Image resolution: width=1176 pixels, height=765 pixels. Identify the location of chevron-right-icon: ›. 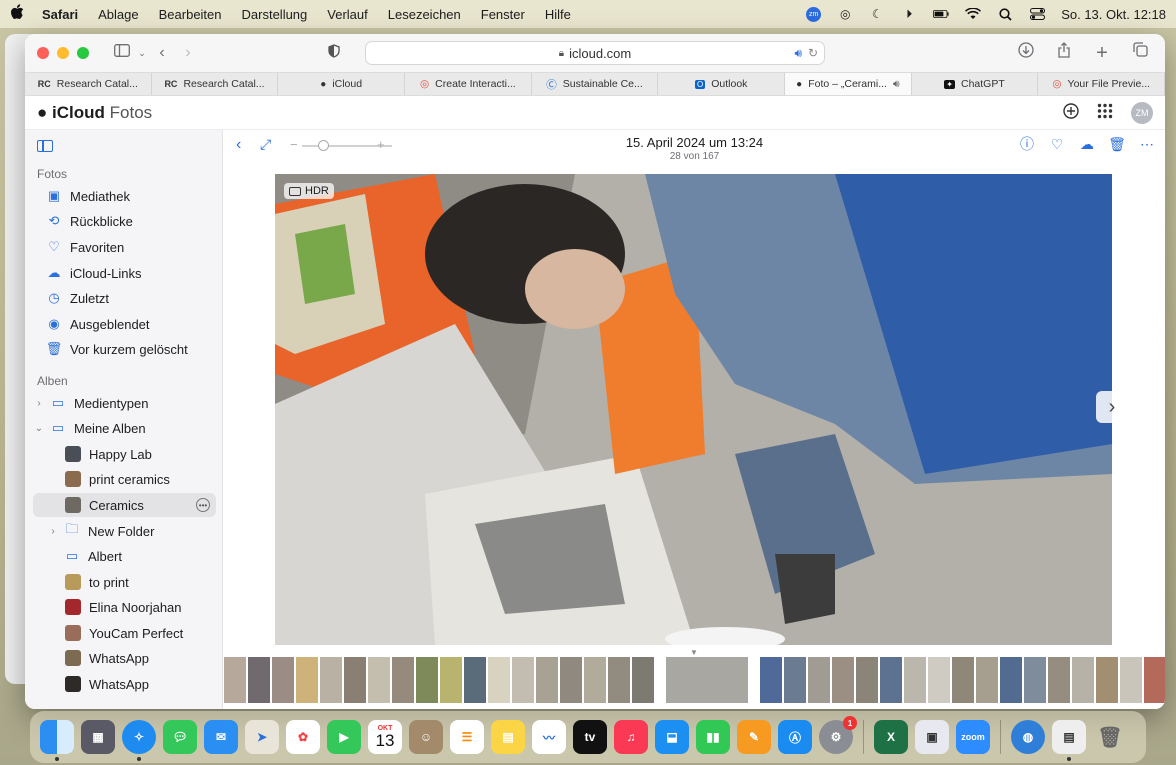
(39, 403).